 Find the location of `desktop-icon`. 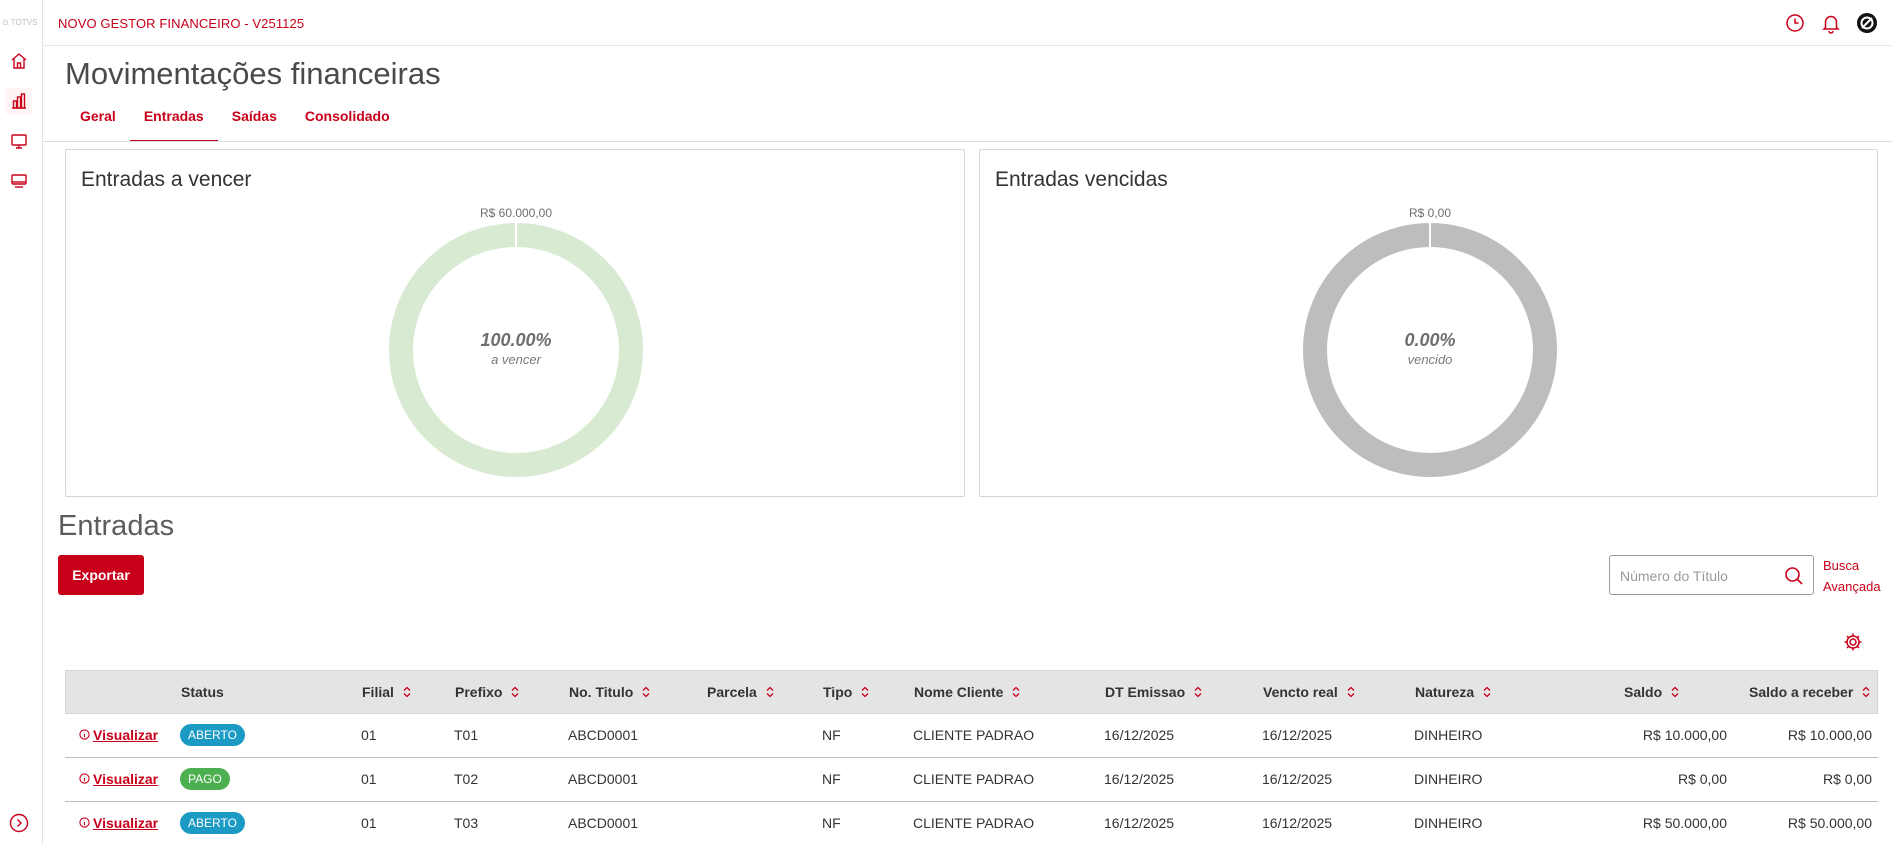

desktop-icon is located at coordinates (19, 181).